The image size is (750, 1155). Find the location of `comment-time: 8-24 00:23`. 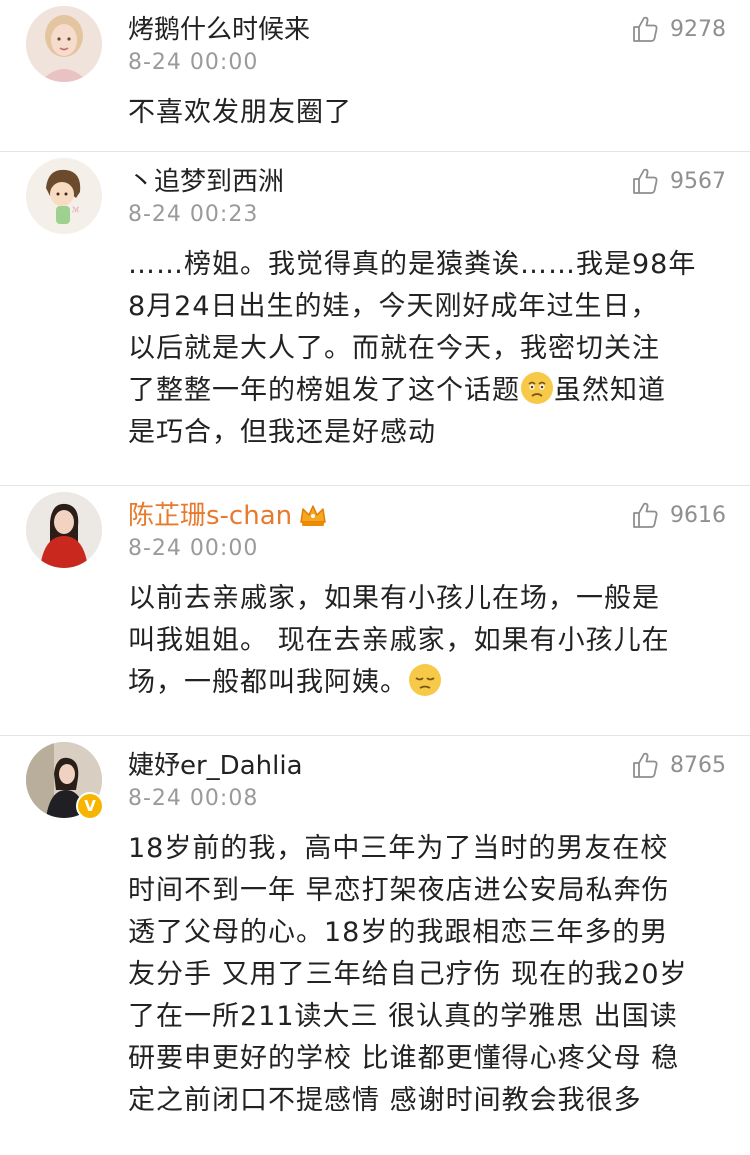

comment-time: 8-24 00:23 is located at coordinates (193, 214).